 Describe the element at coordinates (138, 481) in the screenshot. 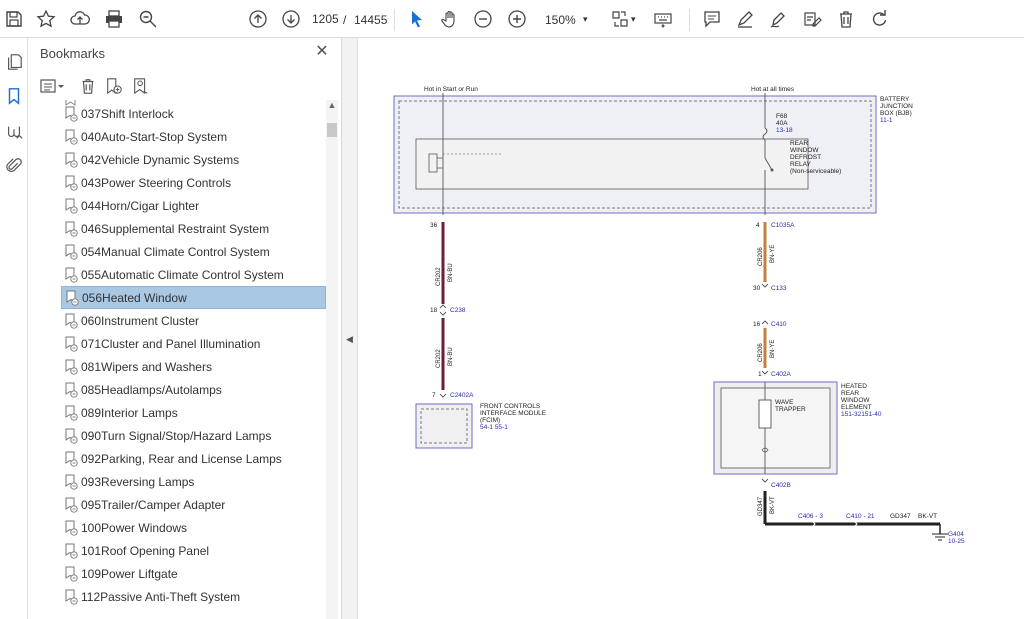

I see `bookmark-label: 093Reversing Lamps` at that location.